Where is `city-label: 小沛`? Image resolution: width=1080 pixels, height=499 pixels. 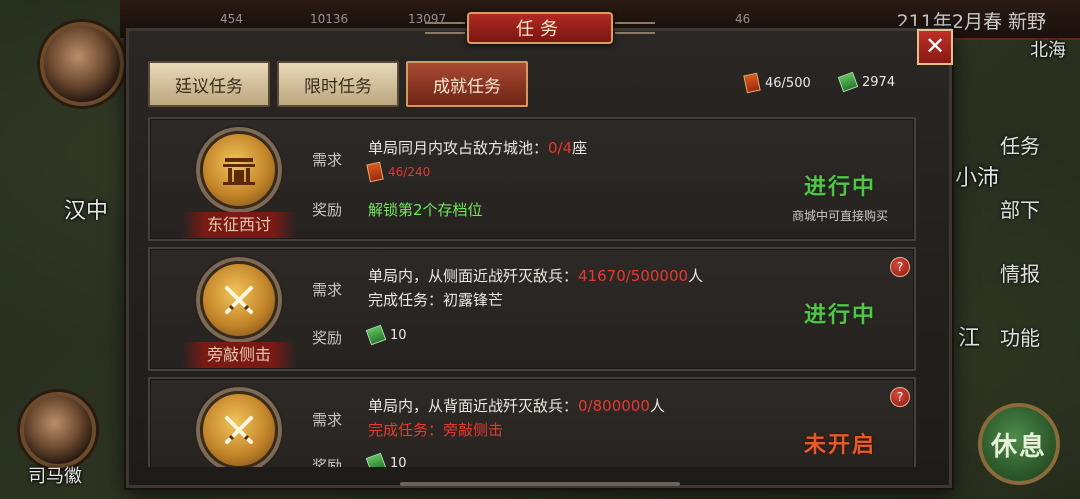 city-label: 小沛 is located at coordinates (977, 176).